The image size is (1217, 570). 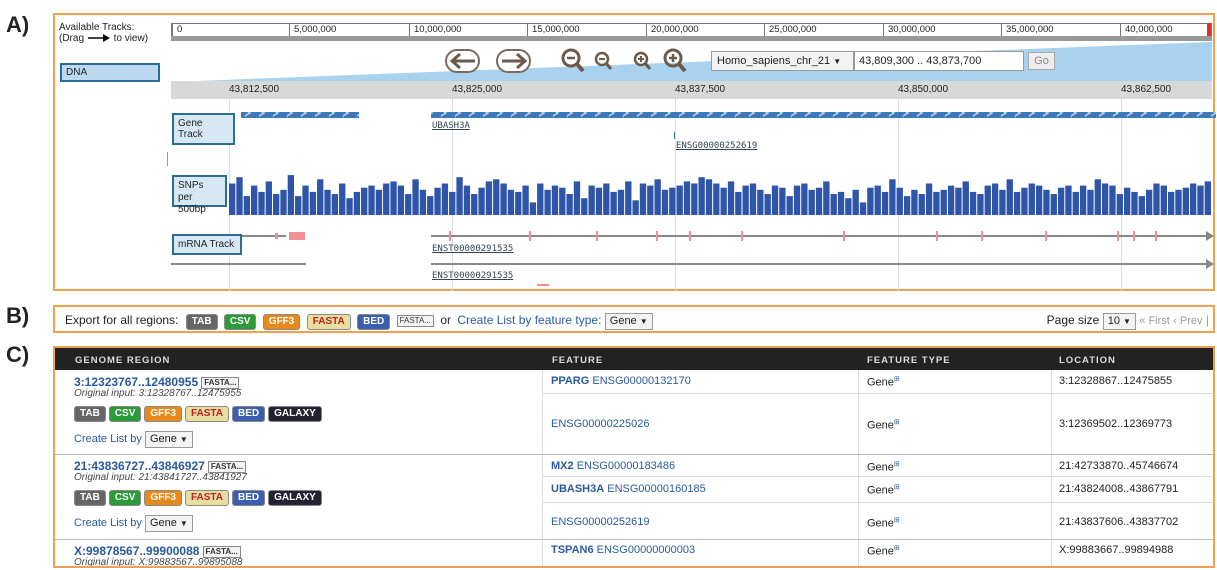 I want to click on region-link: 3:12323767..12480955, so click(x=136, y=382).